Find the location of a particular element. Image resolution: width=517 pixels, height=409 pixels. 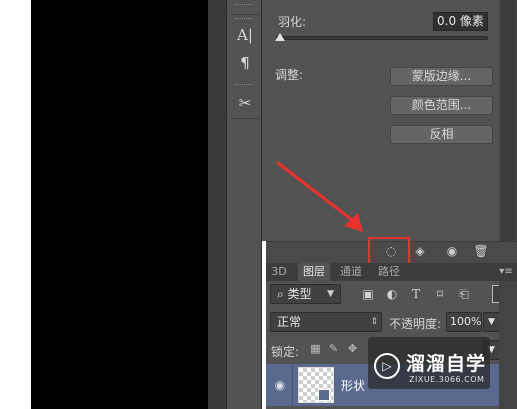

filter-shape-icon: ⌑ is located at coordinates (440, 294).